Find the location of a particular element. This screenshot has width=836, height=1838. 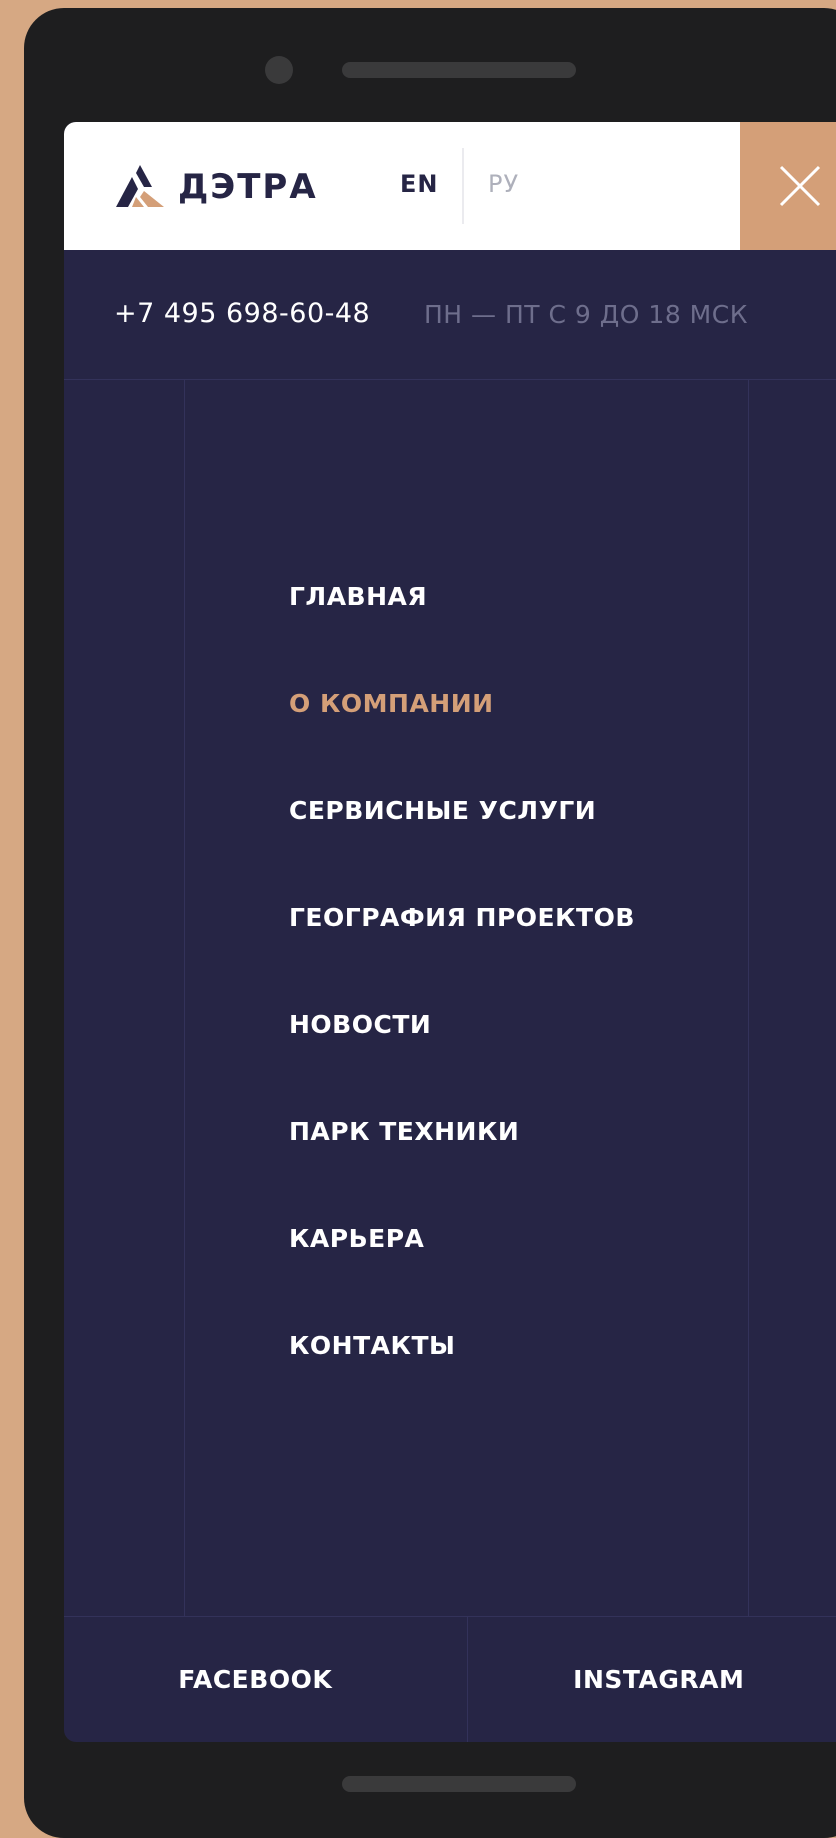

close-menu-button is located at coordinates (788, 186).